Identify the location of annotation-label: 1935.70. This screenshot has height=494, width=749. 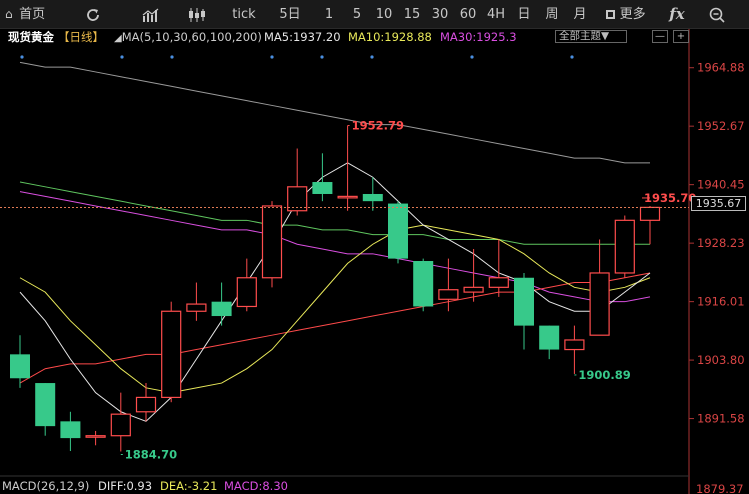
(670, 198).